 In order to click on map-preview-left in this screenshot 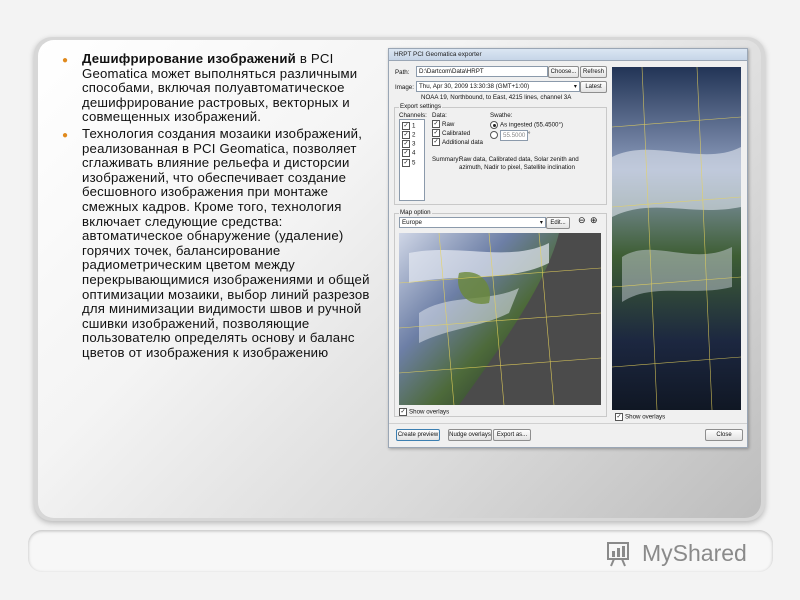, I will do `click(500, 319)`.